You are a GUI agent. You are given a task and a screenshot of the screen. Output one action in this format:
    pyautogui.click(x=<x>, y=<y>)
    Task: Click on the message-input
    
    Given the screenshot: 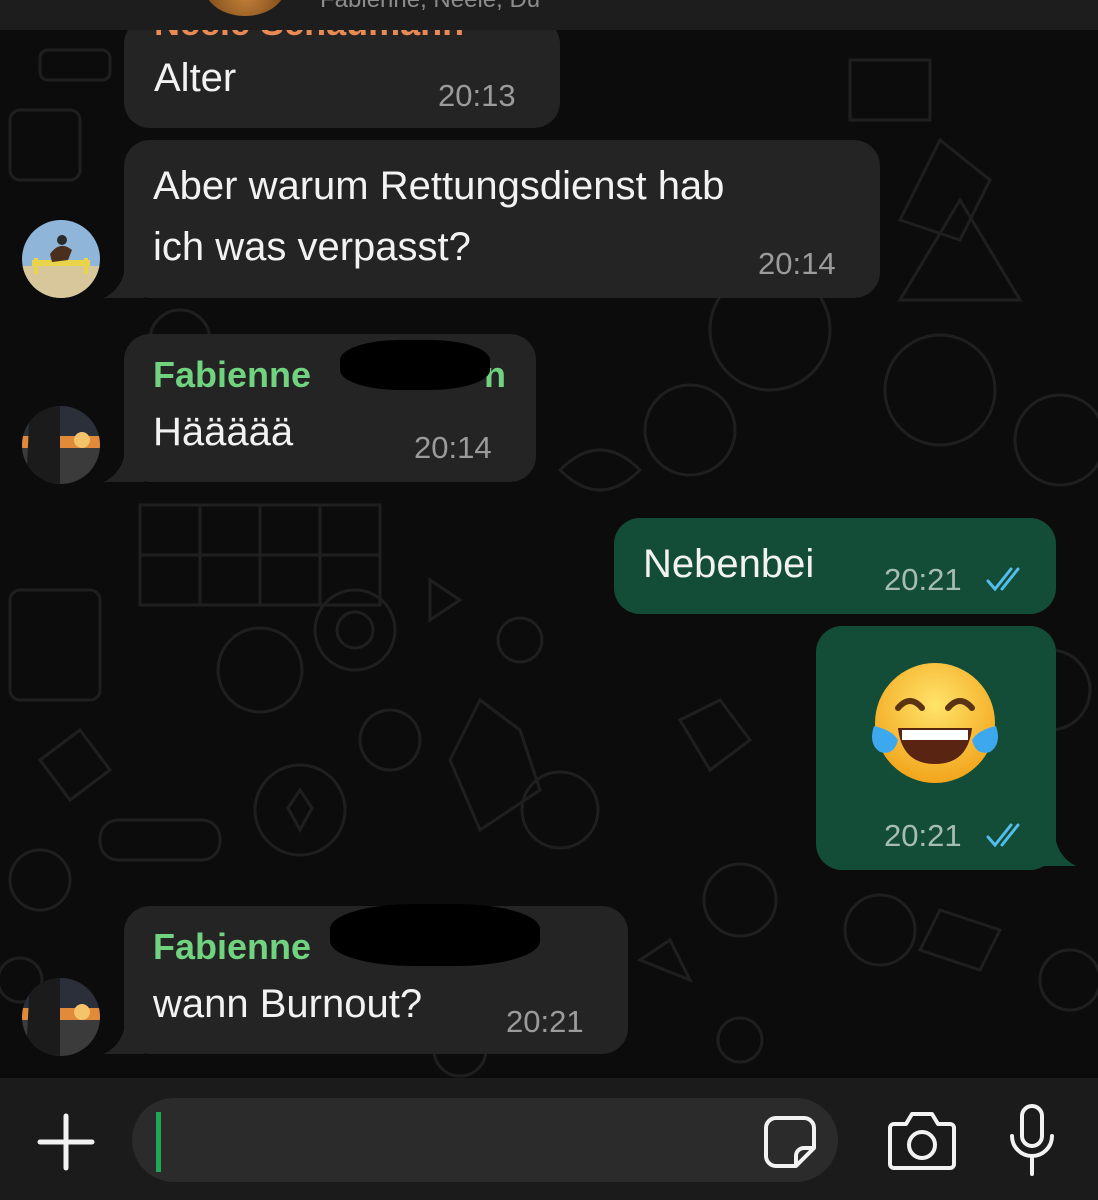 What is the action you would take?
    pyautogui.click(x=485, y=1140)
    